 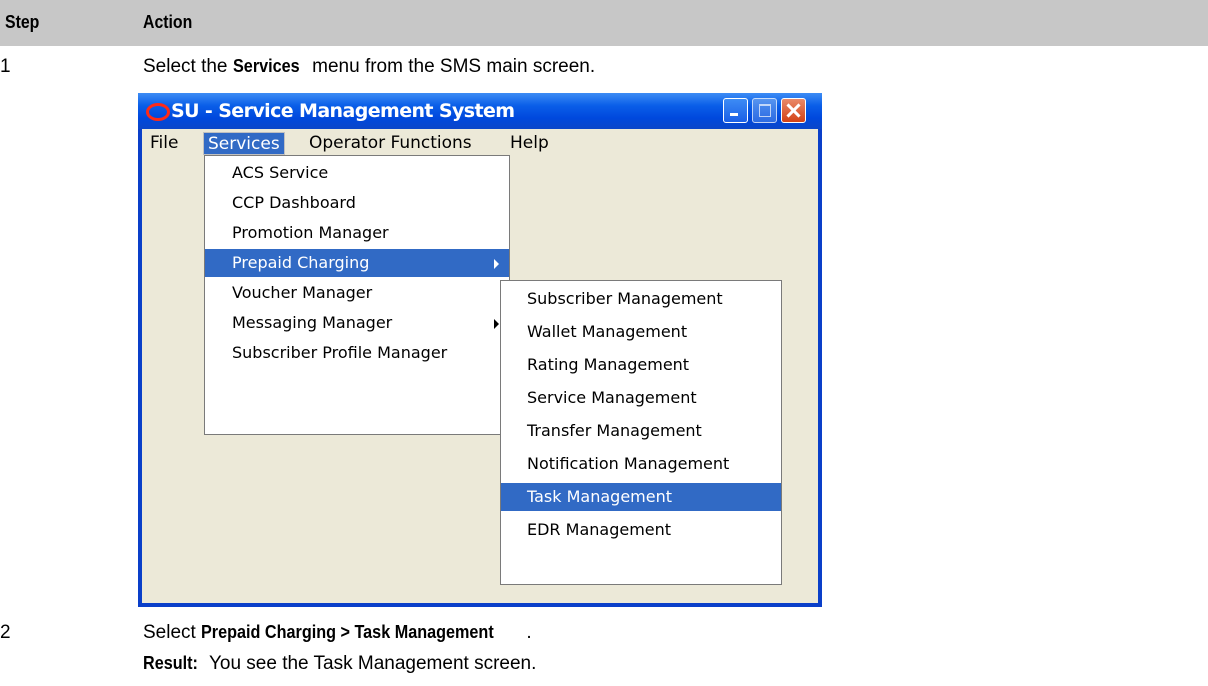 I want to click on menu-bar: File Services Operator Functions Help, so click(x=480, y=142).